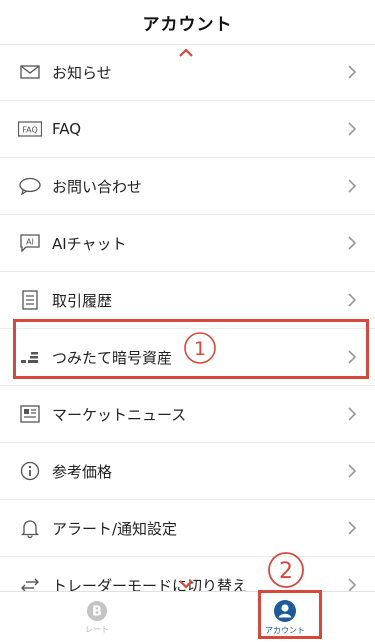  Describe the element at coordinates (82, 300) in the screenshot. I see `menu-item-label: 取引履歴` at that location.